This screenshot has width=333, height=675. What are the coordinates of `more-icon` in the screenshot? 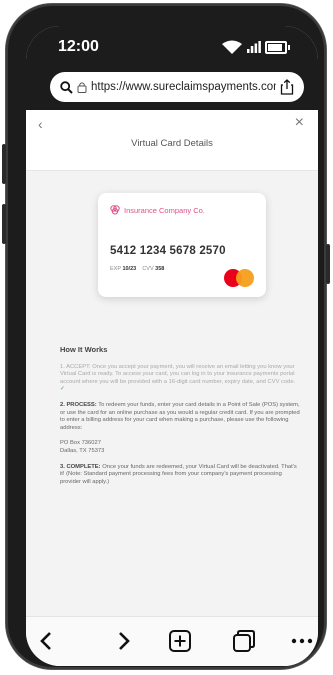 It's located at (302, 641).